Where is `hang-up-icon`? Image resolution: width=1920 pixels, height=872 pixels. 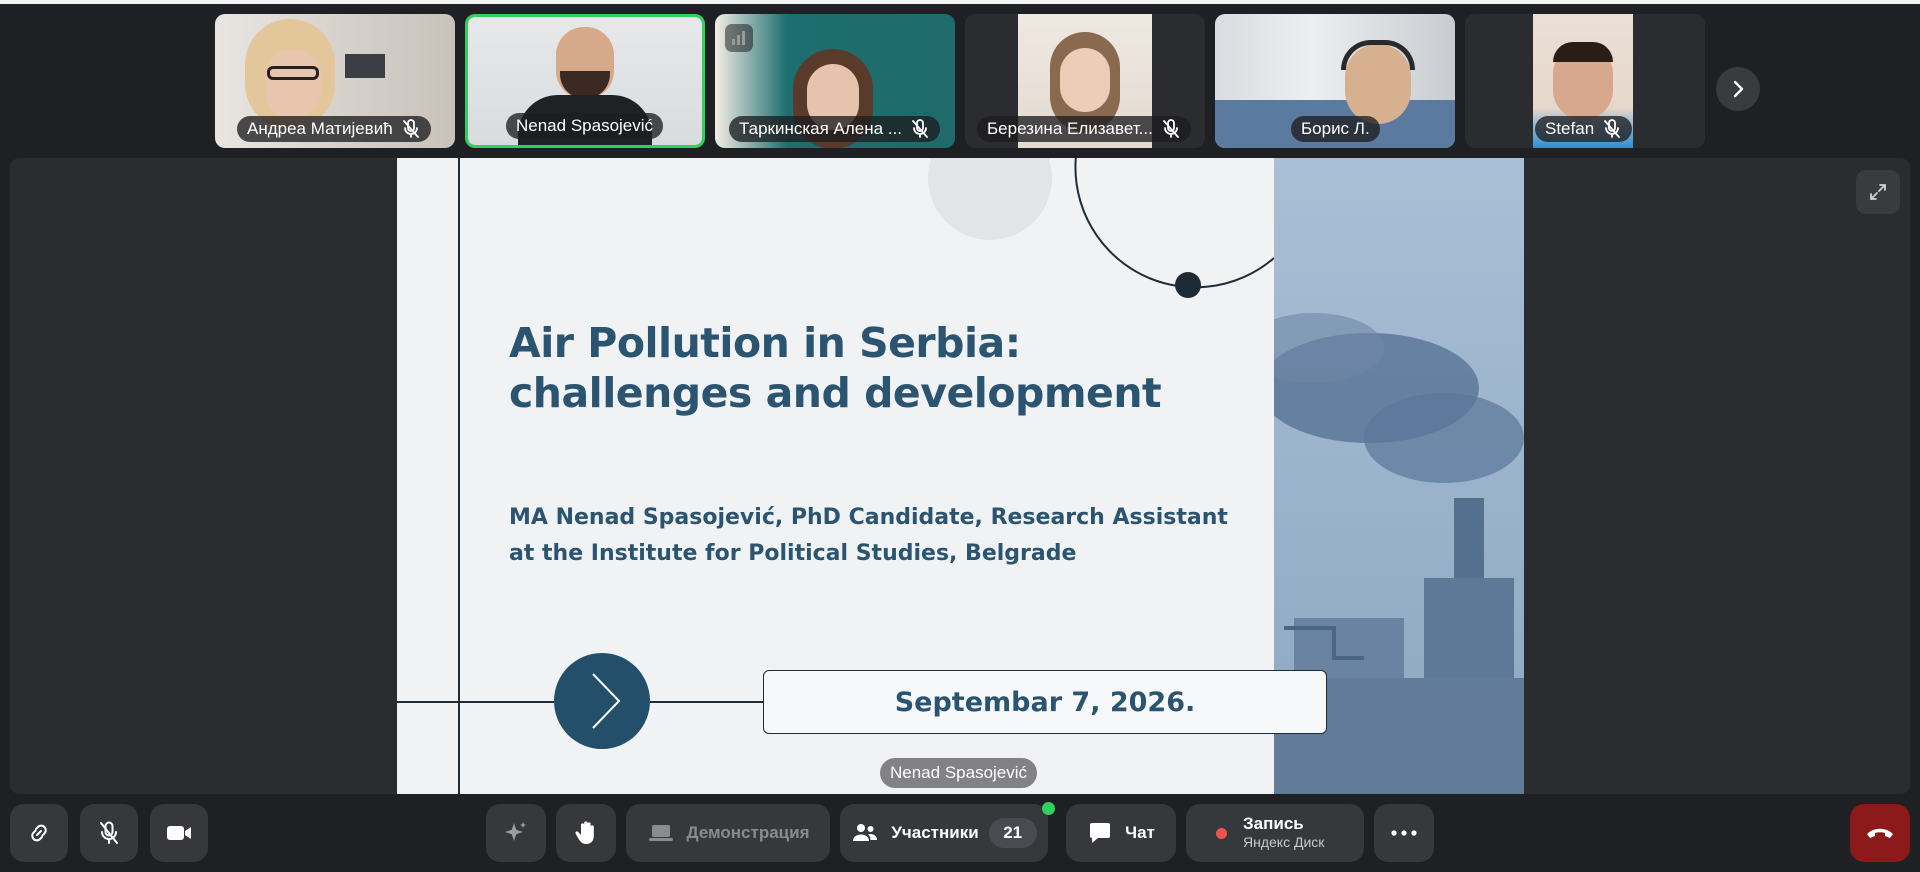 hang-up-icon is located at coordinates (1880, 833).